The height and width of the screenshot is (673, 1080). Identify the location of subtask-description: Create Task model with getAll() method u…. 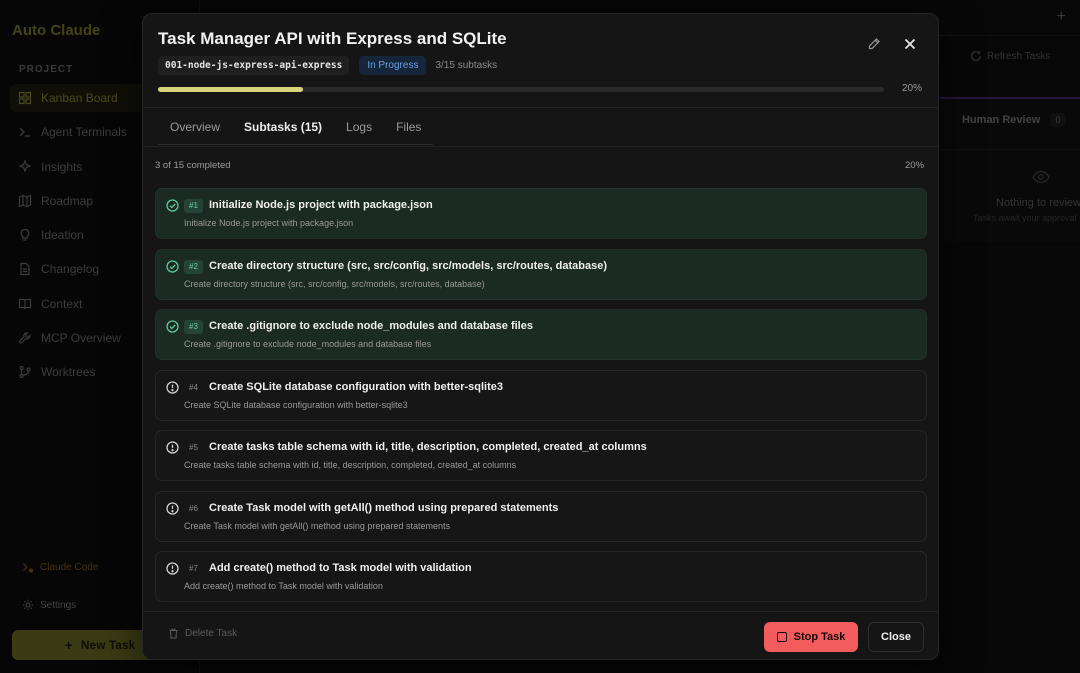
(317, 525).